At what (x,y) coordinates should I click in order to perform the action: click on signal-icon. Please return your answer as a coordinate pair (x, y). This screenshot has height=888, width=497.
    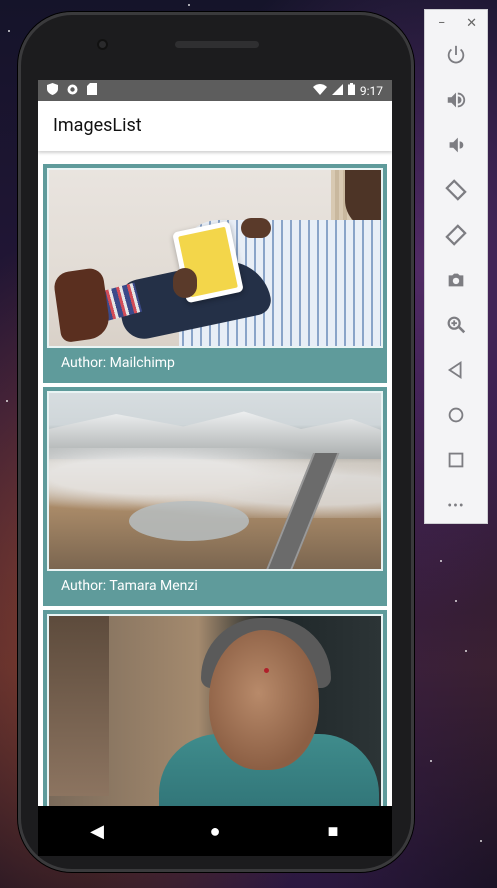
    Looking at the image, I should click on (337, 90).